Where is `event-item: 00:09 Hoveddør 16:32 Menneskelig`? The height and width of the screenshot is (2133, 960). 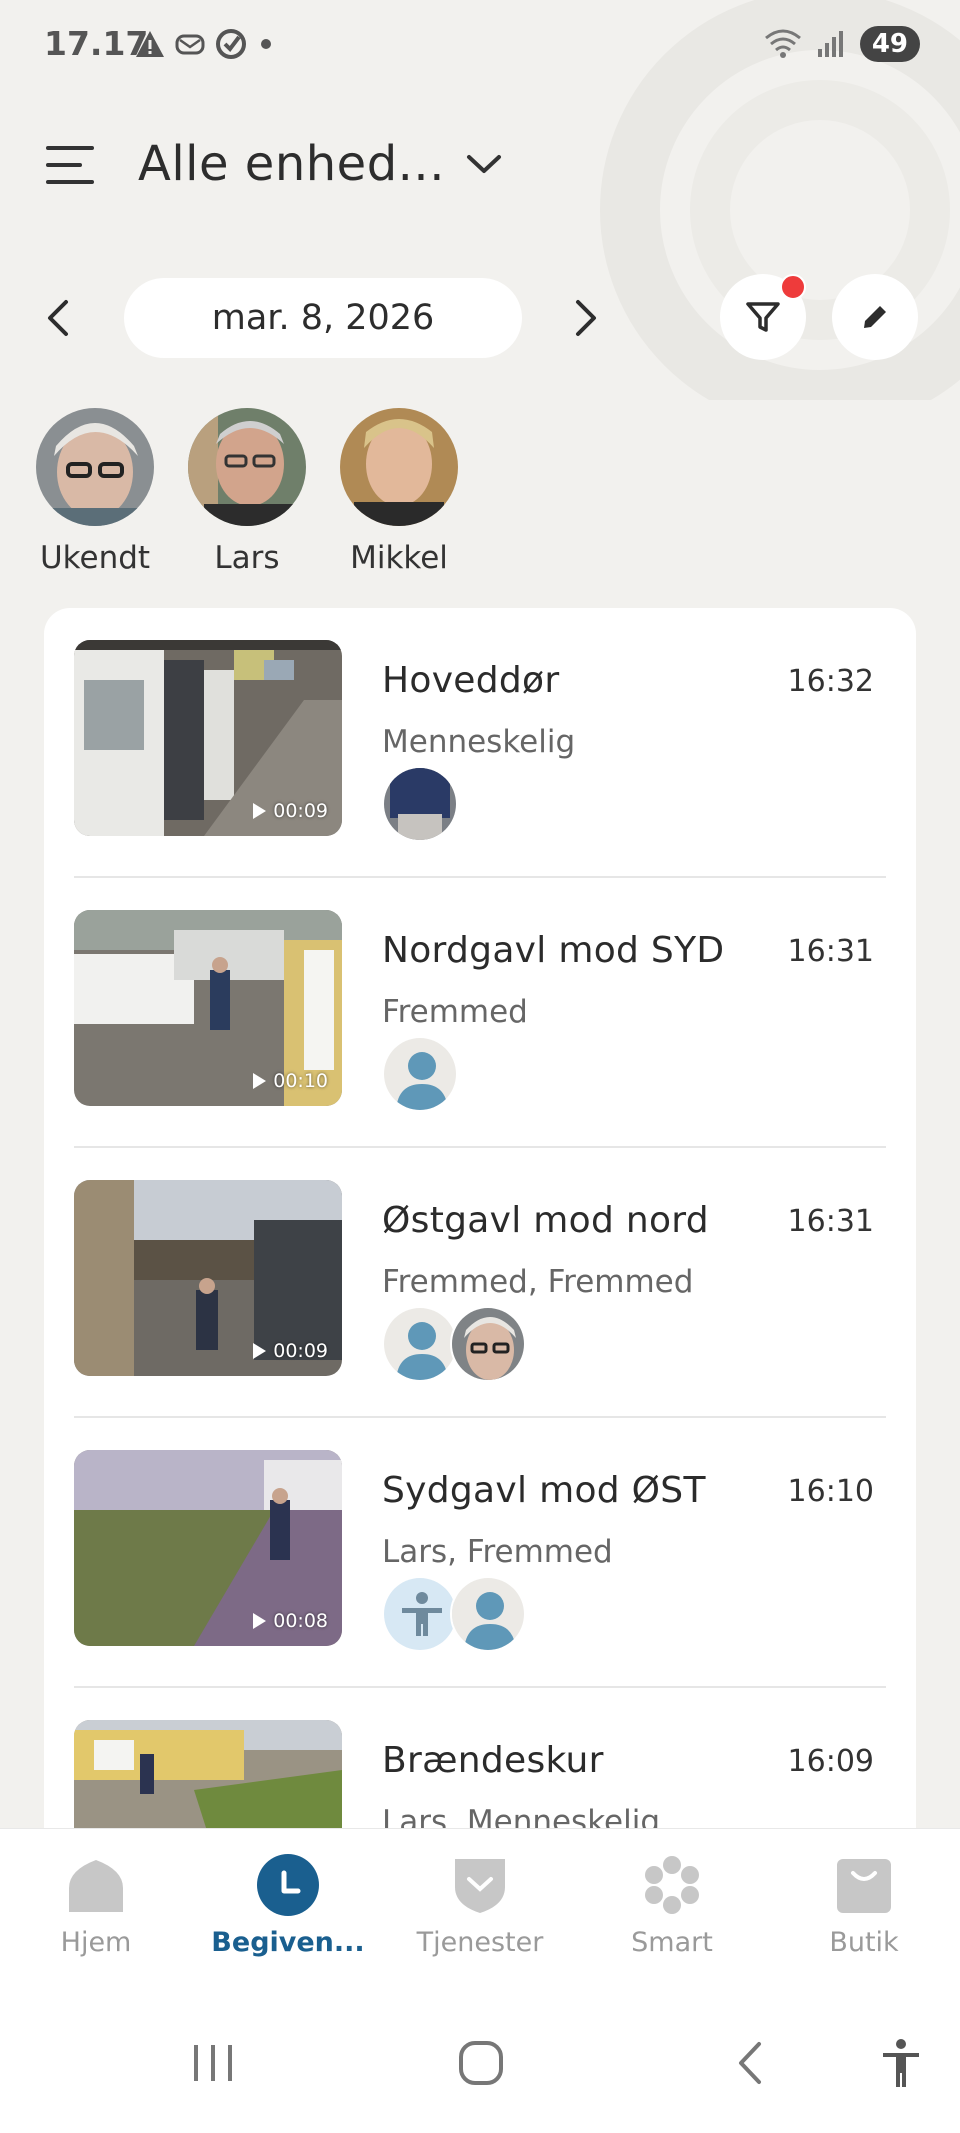
event-item: 00:09 Hoveddør 16:32 Menneskelig is located at coordinates (480, 743).